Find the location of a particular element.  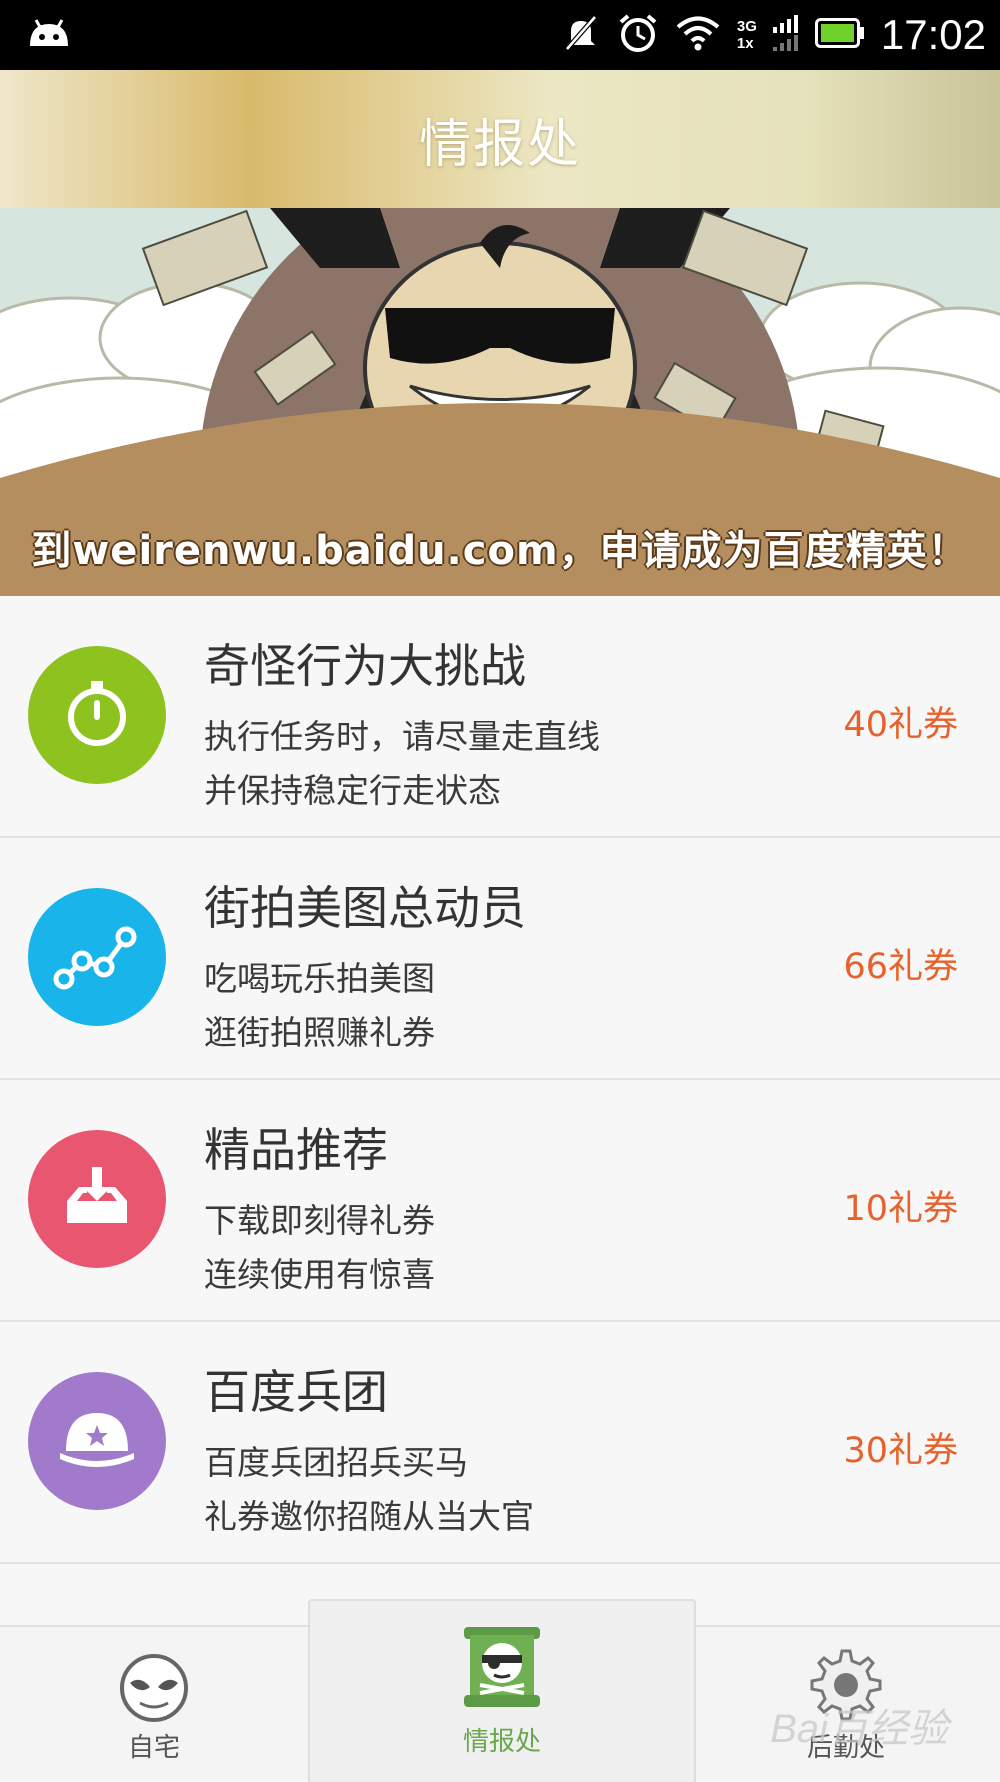

bottom-nav: 自宅 情报处 后勤处 Bai百经验 is located at coordinates (500, 1690).